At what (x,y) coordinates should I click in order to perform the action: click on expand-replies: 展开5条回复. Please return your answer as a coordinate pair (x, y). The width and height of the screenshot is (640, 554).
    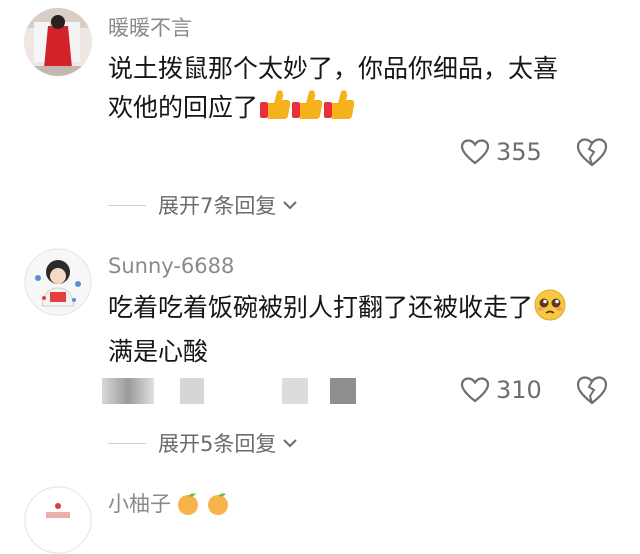
    Looking at the image, I should click on (203, 443).